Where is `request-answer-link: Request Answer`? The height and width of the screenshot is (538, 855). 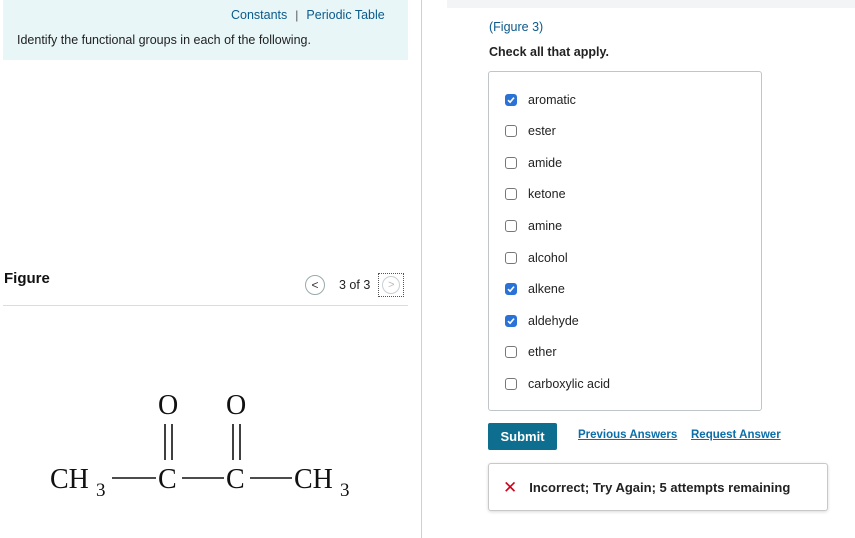 request-answer-link: Request Answer is located at coordinates (736, 435).